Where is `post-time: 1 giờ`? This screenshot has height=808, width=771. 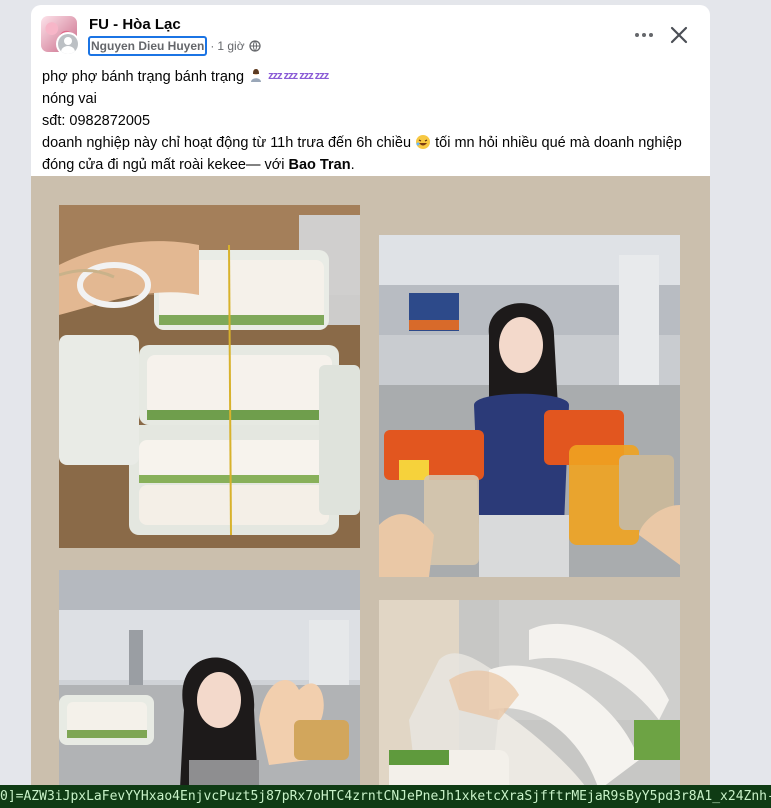 post-time: 1 giờ is located at coordinates (230, 46).